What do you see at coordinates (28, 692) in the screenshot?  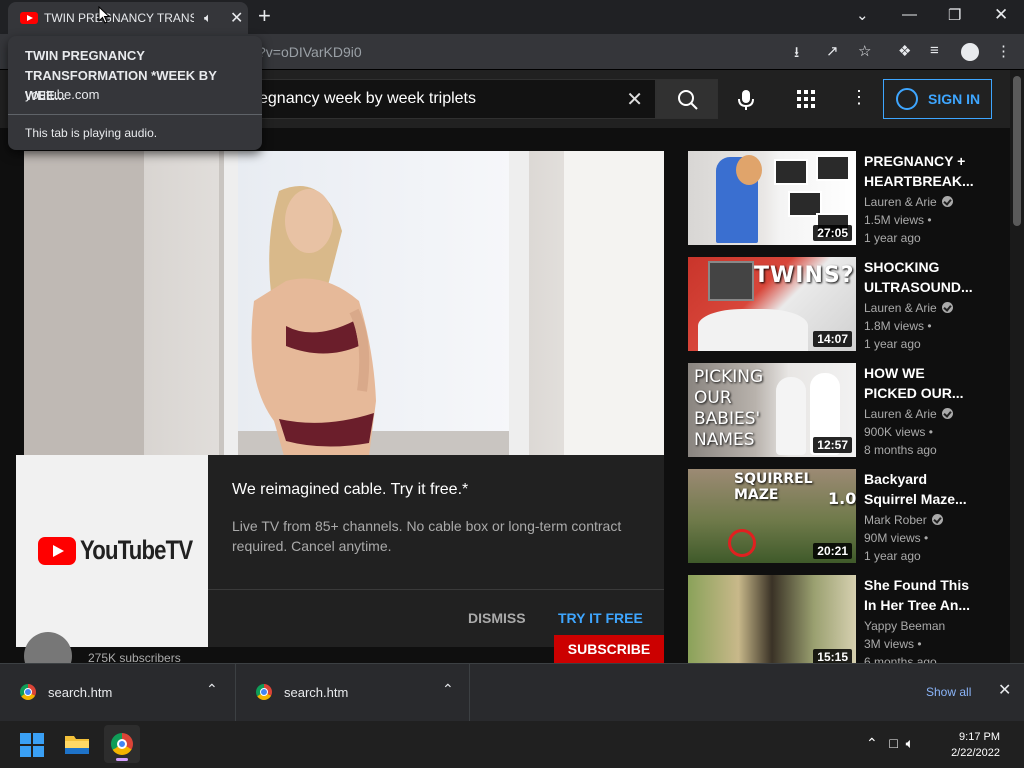 I see `chrome-file-icon` at bounding box center [28, 692].